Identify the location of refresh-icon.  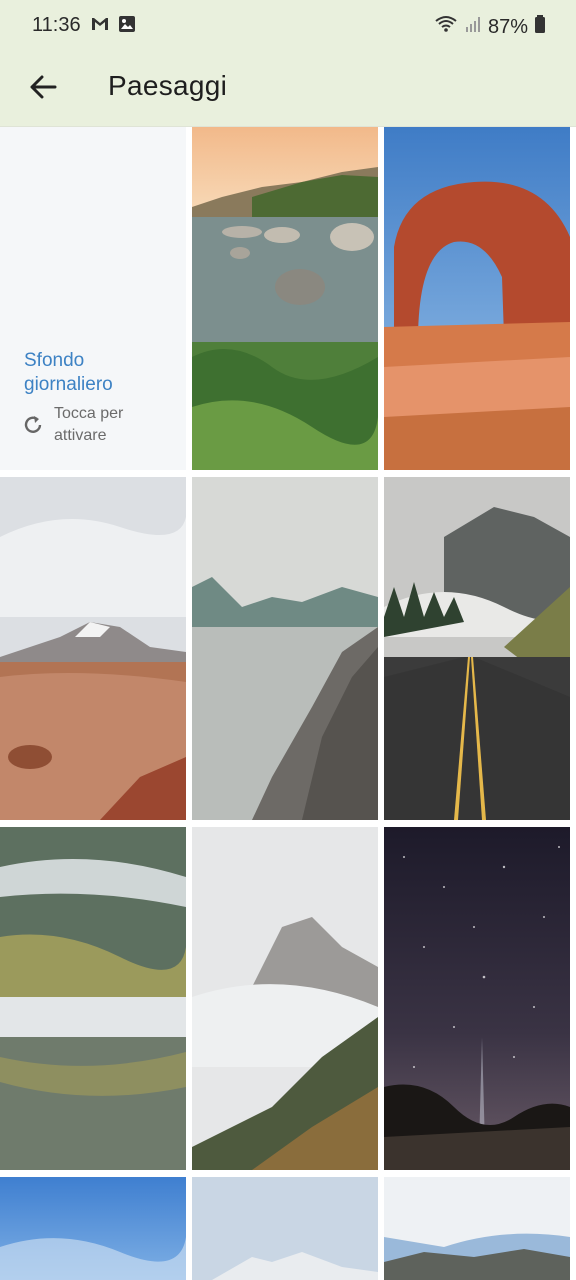
(33, 425).